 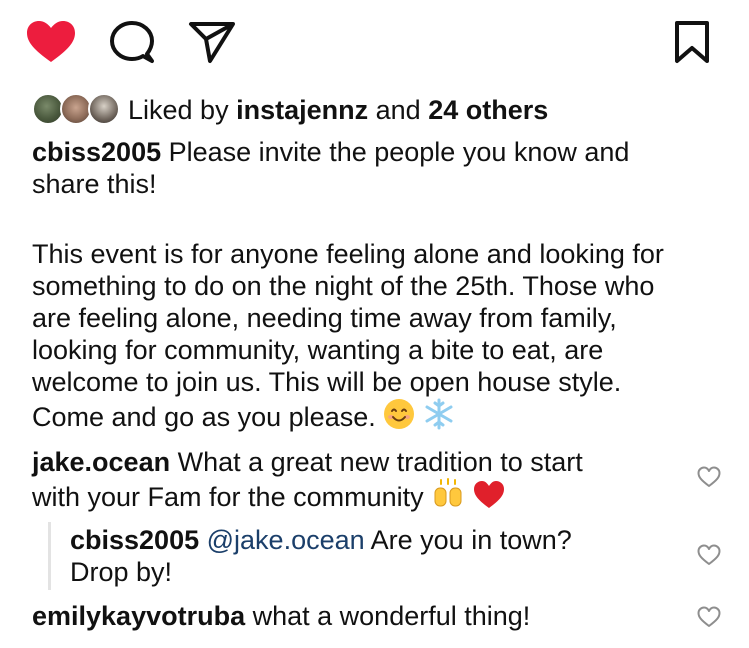 What do you see at coordinates (399, 417) in the screenshot?
I see `smiling-face-emoji` at bounding box center [399, 417].